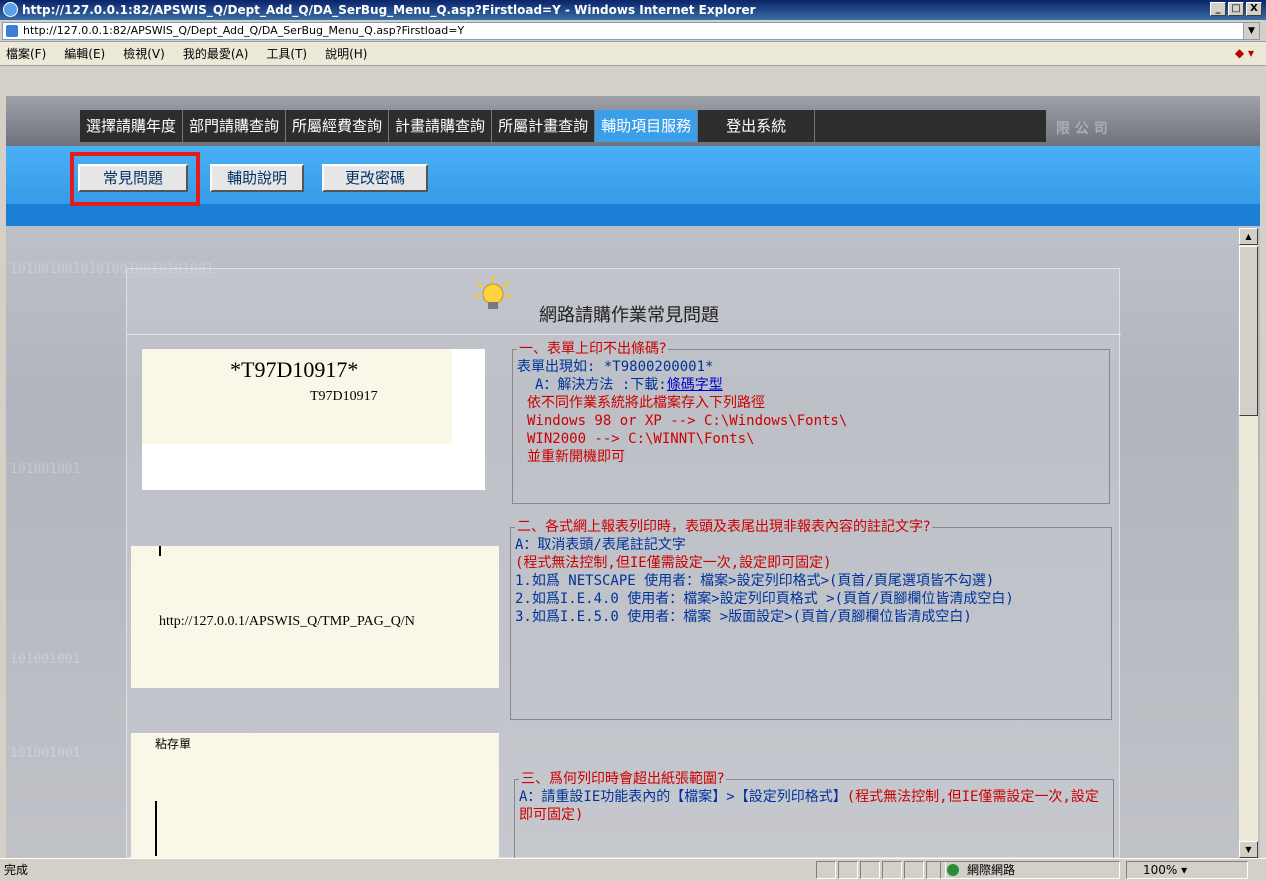 The width and height of the screenshot is (1266, 881). Describe the element at coordinates (132, 126) in the screenshot. I see `nav-year: 選擇請購年度` at that location.